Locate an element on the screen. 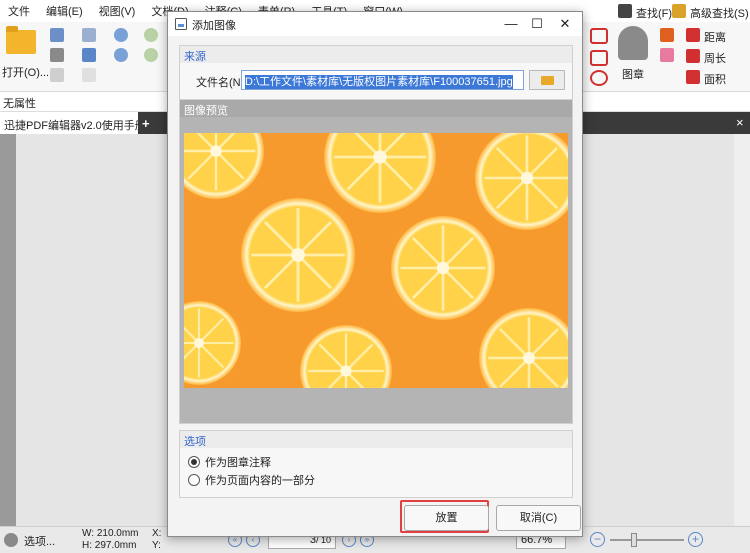 The height and width of the screenshot is (553, 750). stamp-icon is located at coordinates (633, 43).